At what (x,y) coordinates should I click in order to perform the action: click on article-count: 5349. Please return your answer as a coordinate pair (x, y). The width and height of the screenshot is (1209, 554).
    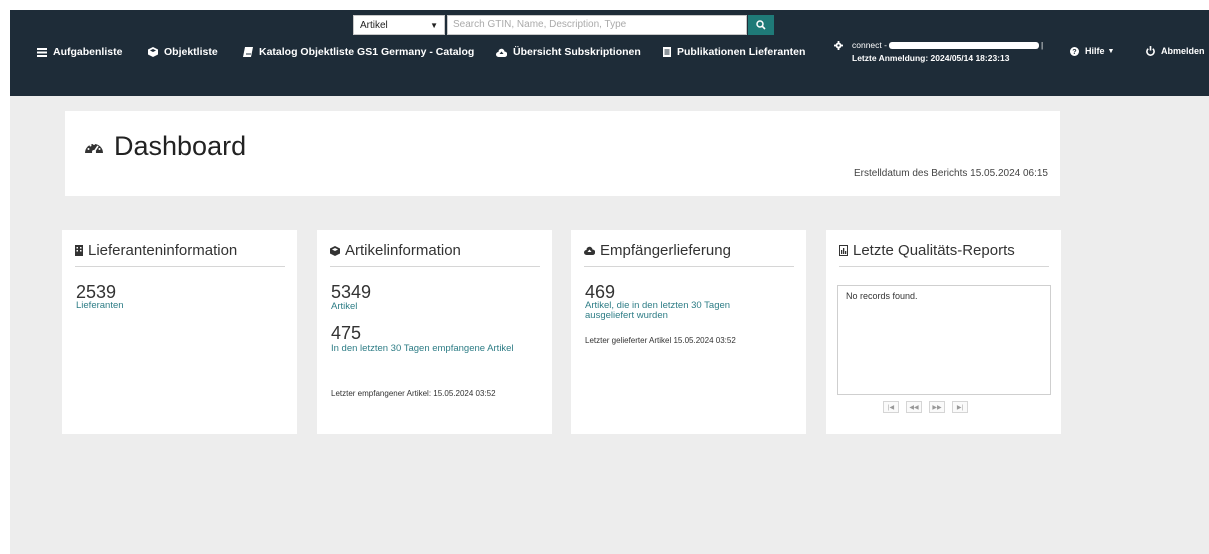
    Looking at the image, I should click on (351, 292).